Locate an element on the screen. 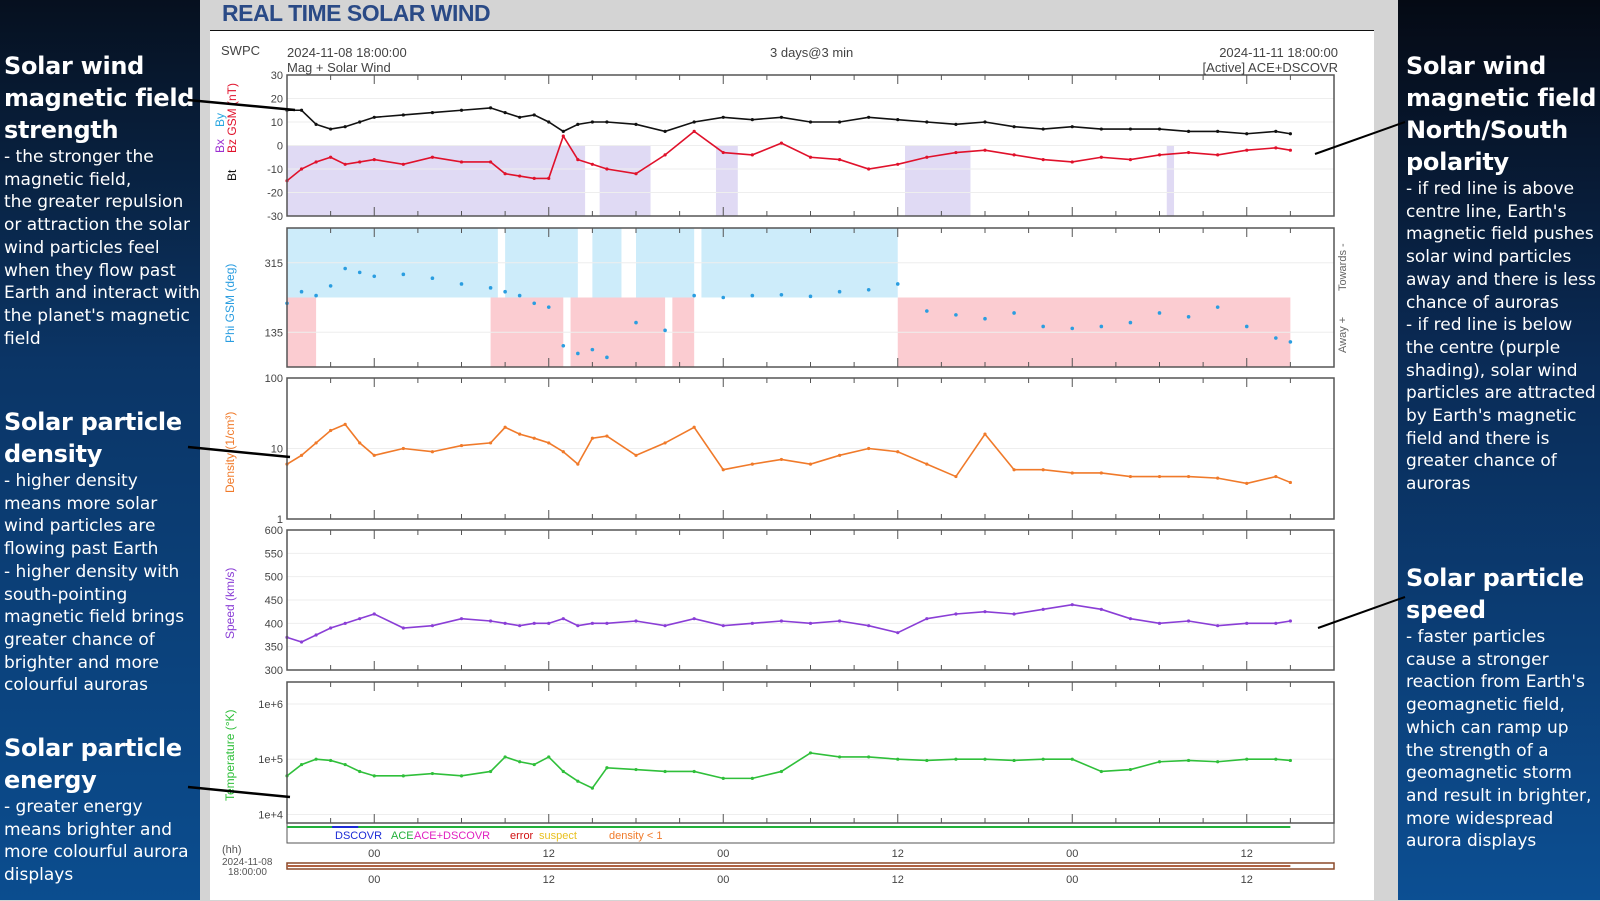 The width and height of the screenshot is (1600, 901). ylabel-bt: Bt is located at coordinates (232, 175).